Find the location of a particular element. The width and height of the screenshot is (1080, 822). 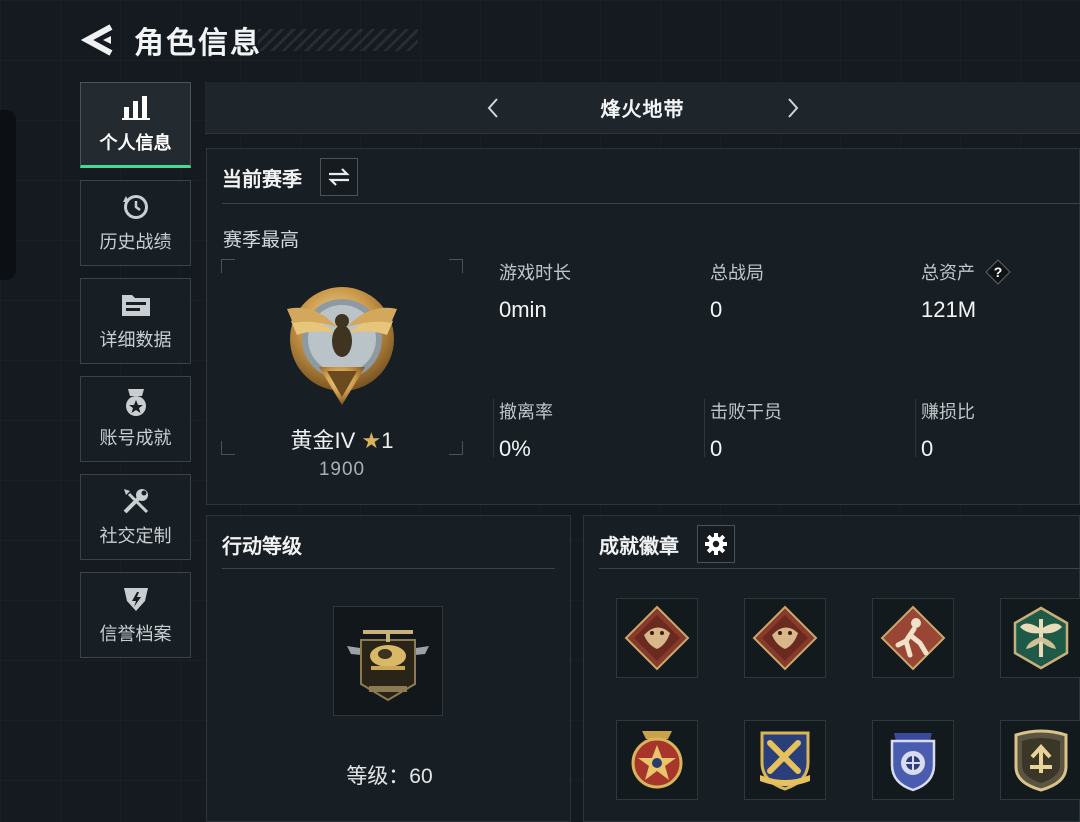

stat-label: 游戏时长 is located at coordinates (535, 273).